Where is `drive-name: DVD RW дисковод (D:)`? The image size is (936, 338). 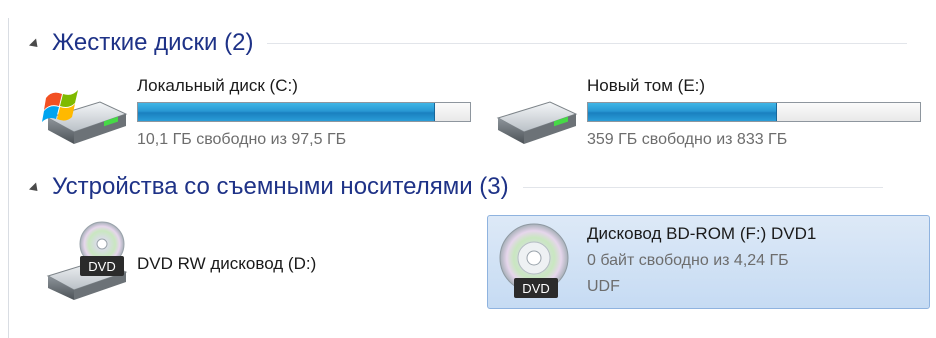 drive-name: DVD RW дисковод (D:) is located at coordinates (227, 263).